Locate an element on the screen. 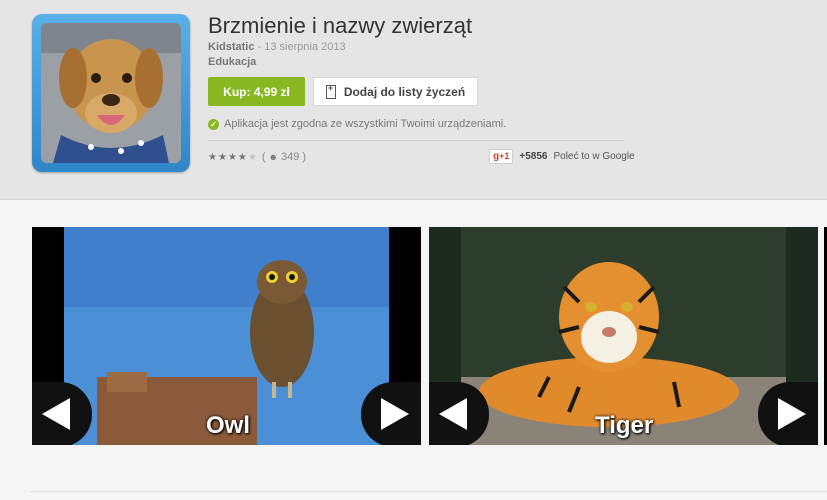 Image resolution: width=827 pixels, height=500 pixels. user-icon: ☻ is located at coordinates (273, 157).